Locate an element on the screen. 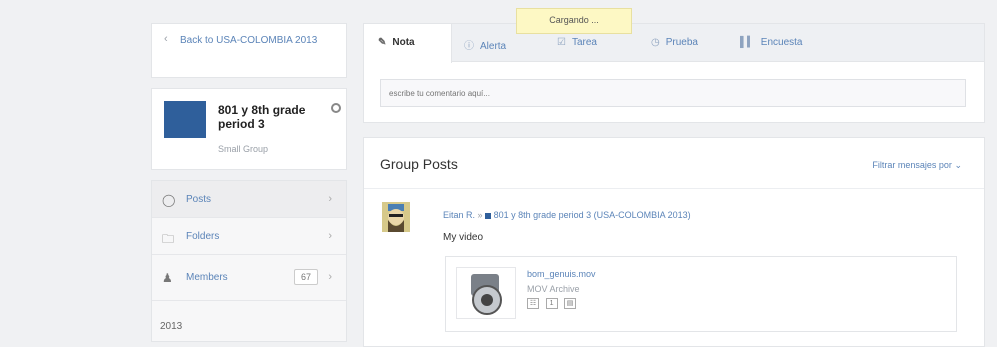  note-icon: ✎ is located at coordinates (382, 42).